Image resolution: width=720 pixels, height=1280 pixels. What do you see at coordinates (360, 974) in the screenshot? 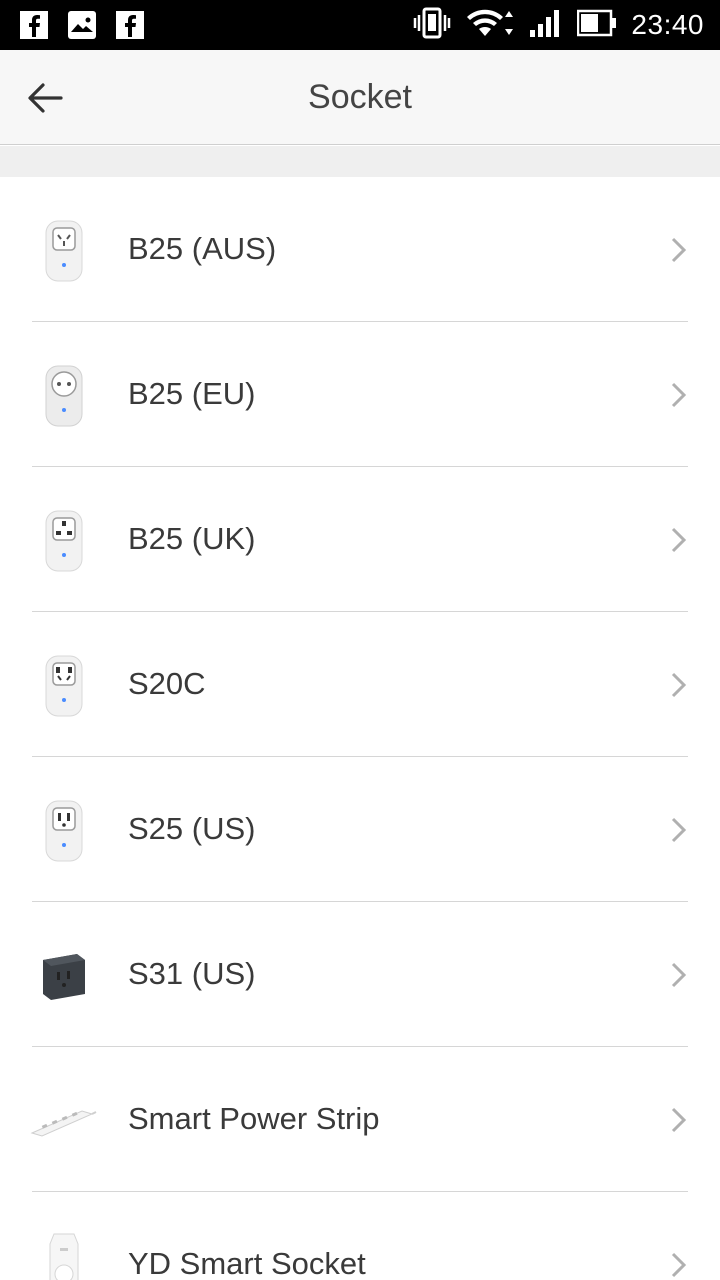
I see `list-item-s31-us: S31 (US)` at bounding box center [360, 974].